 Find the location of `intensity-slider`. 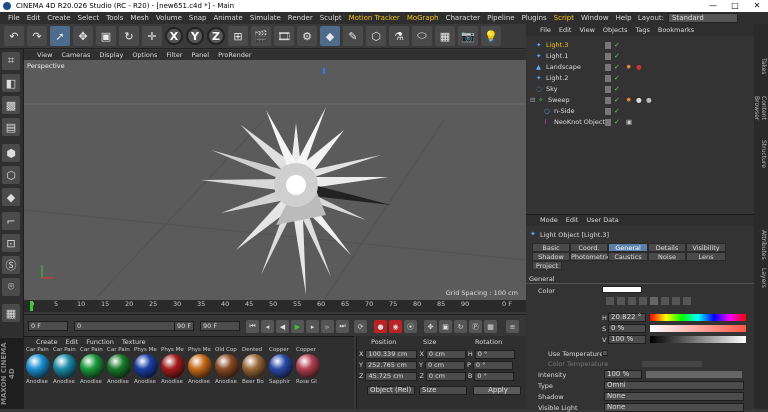

intensity-slider is located at coordinates (694, 374).